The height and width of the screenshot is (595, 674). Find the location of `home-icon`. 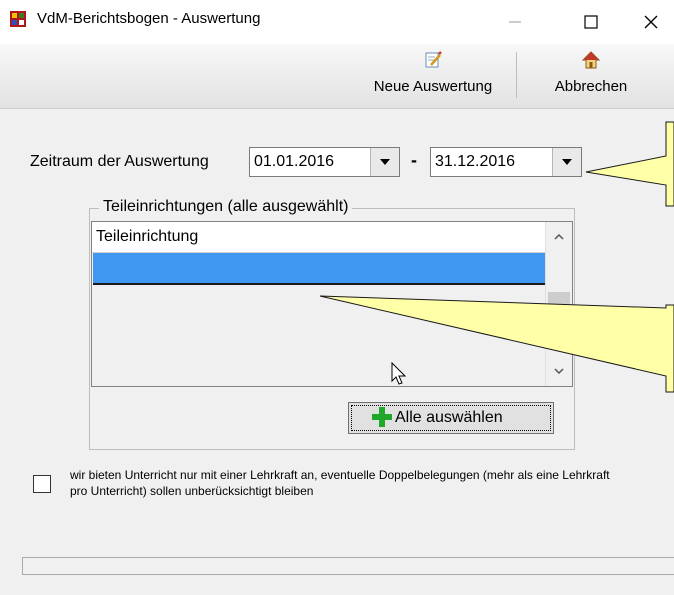

home-icon is located at coordinates (591, 60).